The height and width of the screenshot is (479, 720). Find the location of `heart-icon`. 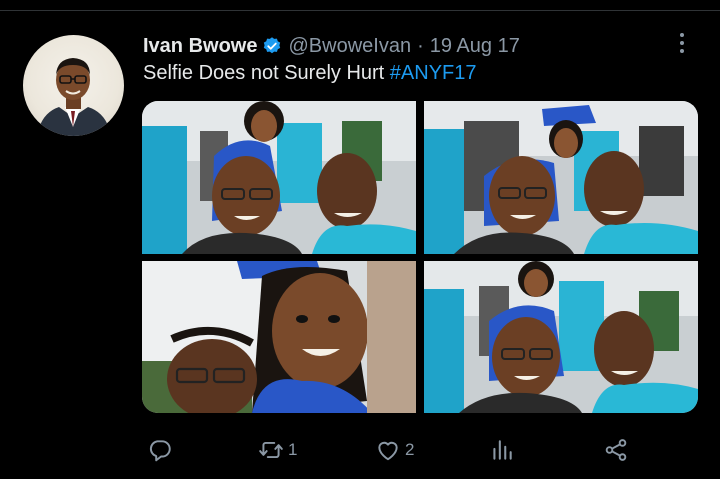

heart-icon is located at coordinates (388, 451).